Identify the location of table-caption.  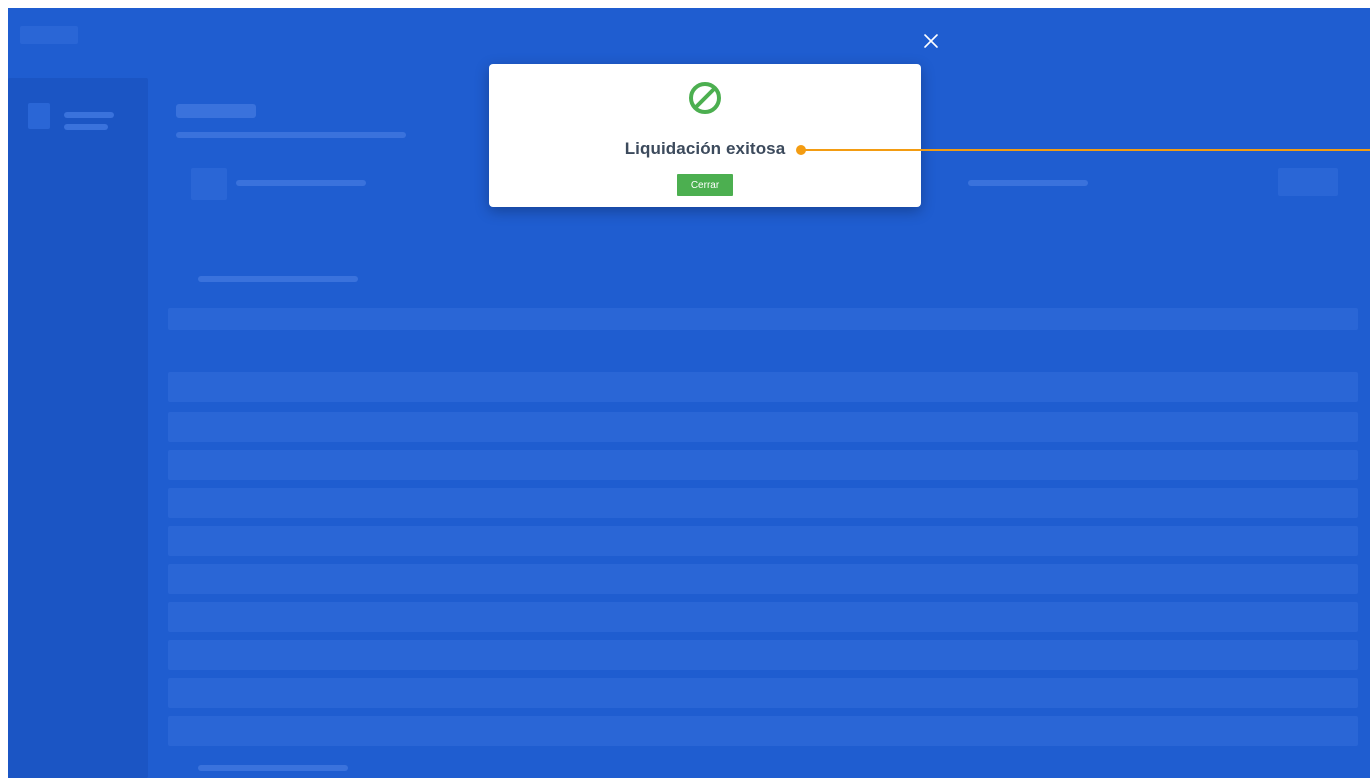
(278, 279).